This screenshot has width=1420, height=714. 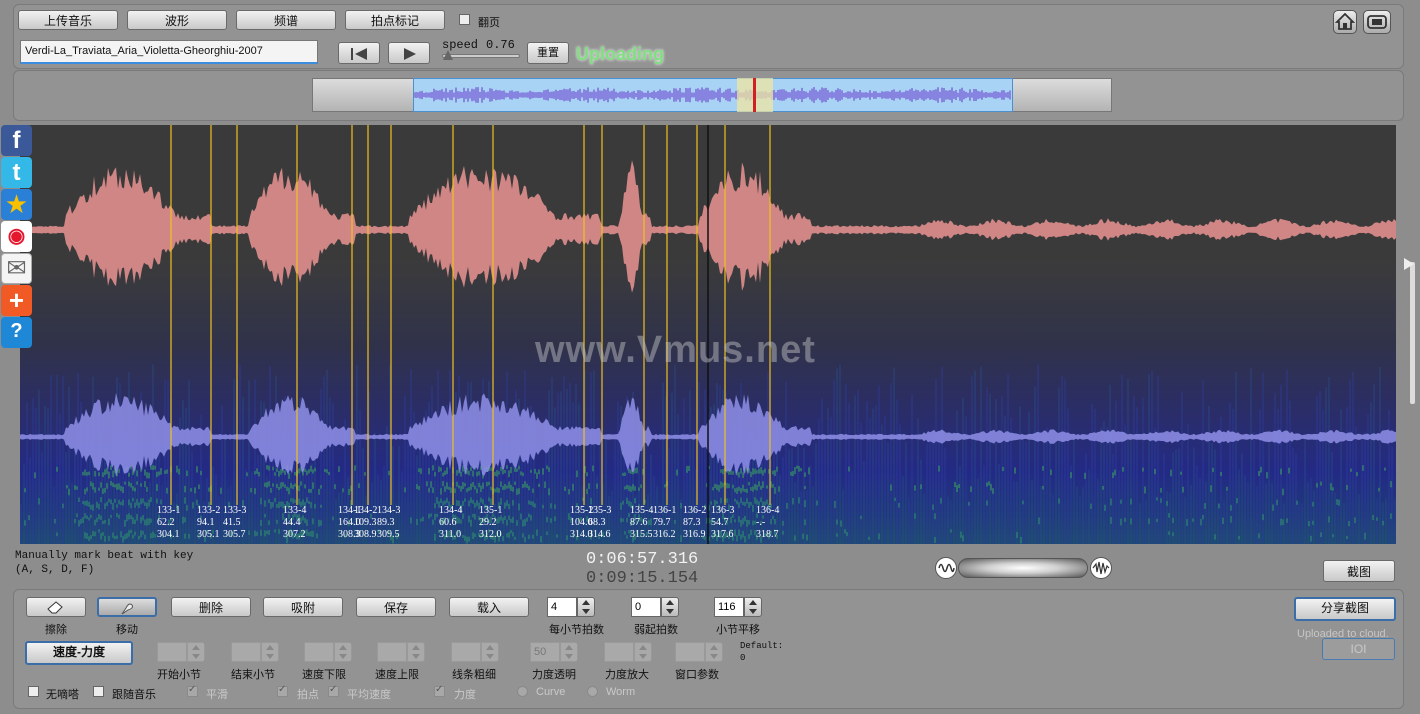 I want to click on line-width-arrows, so click(x=490, y=652).